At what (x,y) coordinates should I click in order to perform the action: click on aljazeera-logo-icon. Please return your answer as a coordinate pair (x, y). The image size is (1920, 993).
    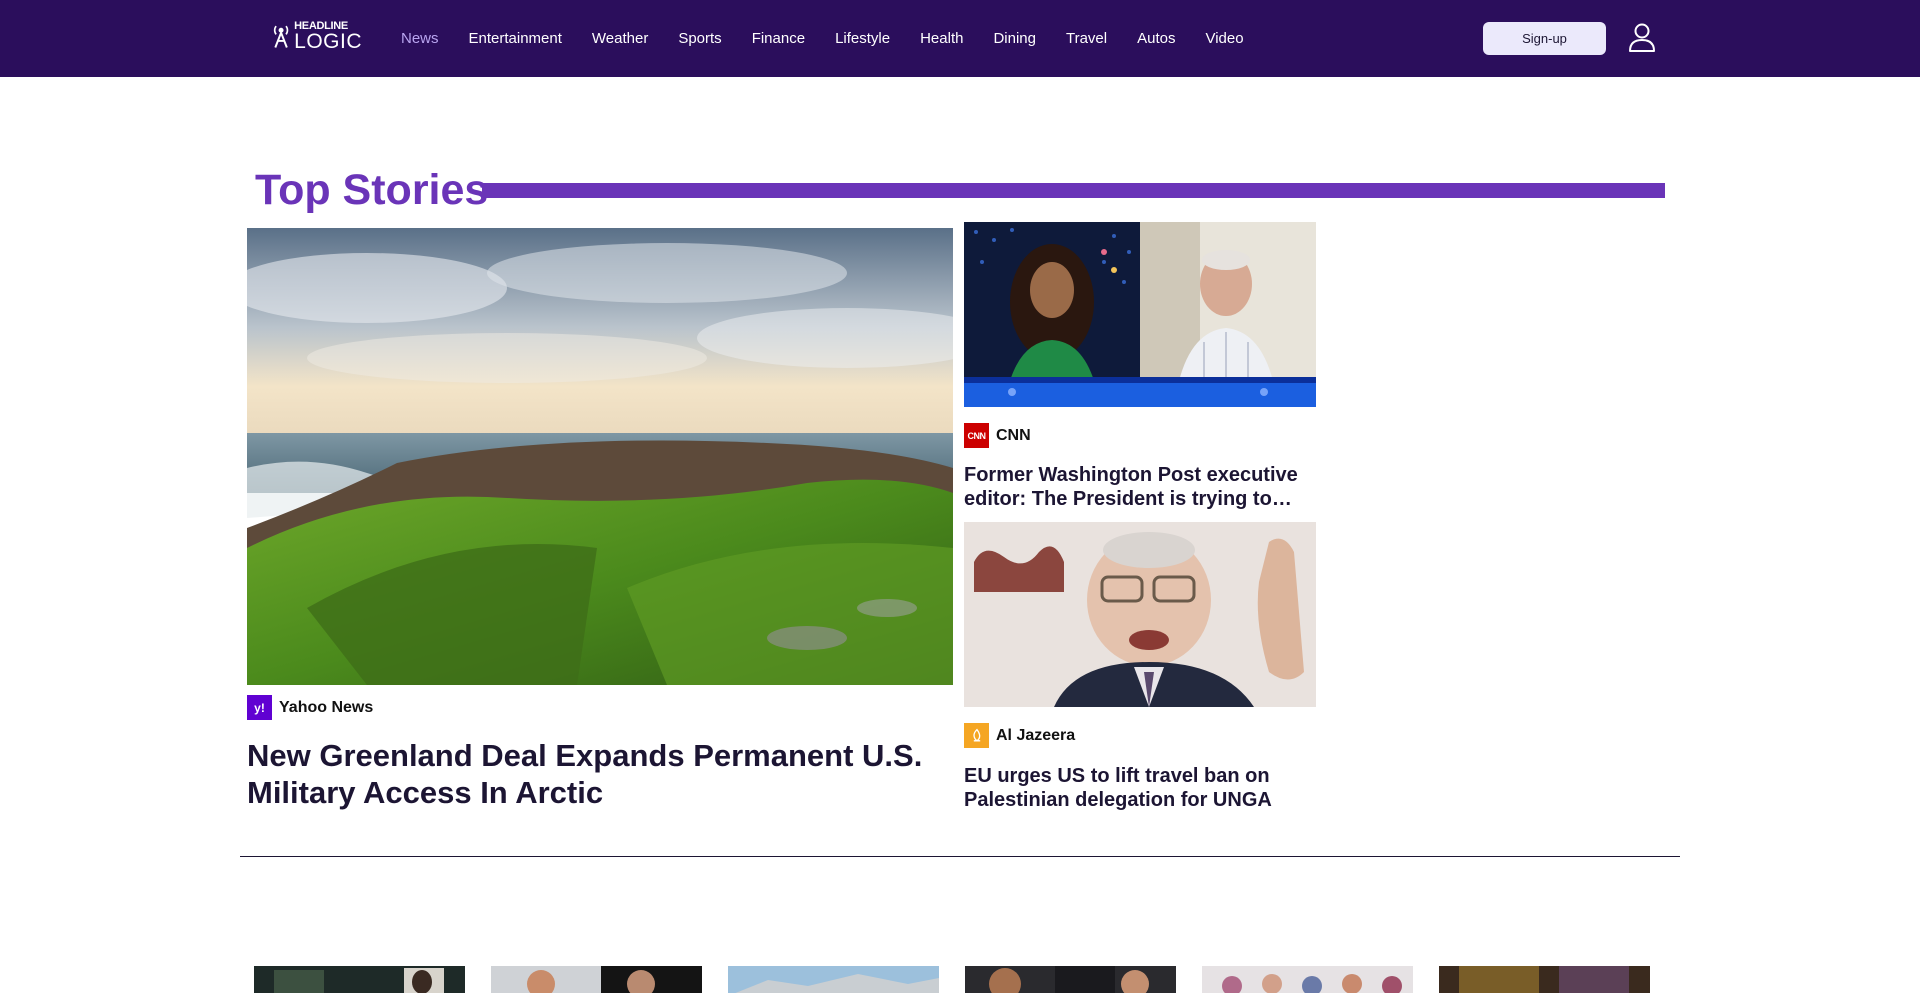
    Looking at the image, I should click on (976, 735).